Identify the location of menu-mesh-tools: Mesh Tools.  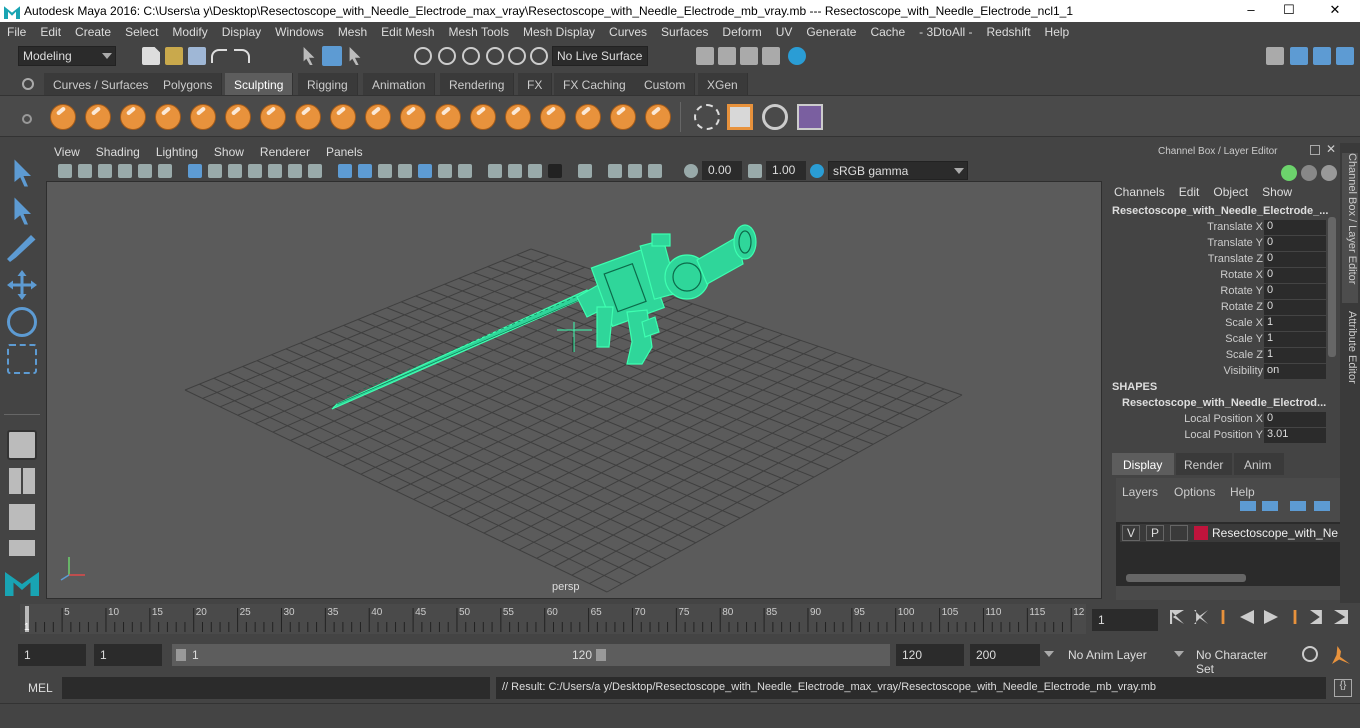
(479, 32).